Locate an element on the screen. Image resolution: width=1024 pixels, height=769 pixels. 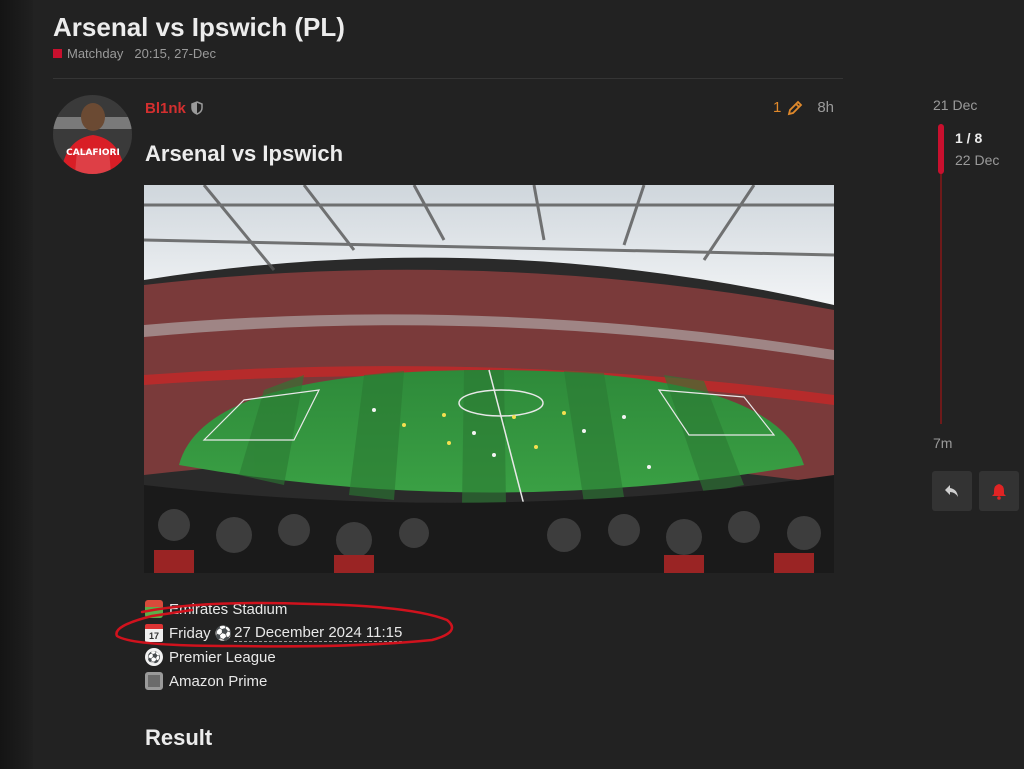
edit-count: 1 is located at coordinates (777, 107).